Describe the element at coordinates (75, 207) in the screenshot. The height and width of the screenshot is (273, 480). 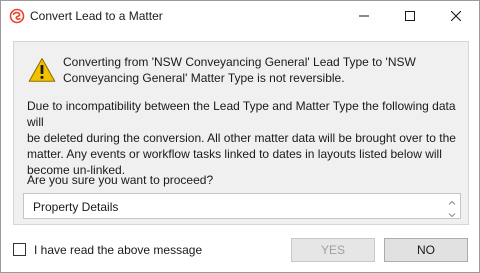
I see `list-item: Property Details` at that location.